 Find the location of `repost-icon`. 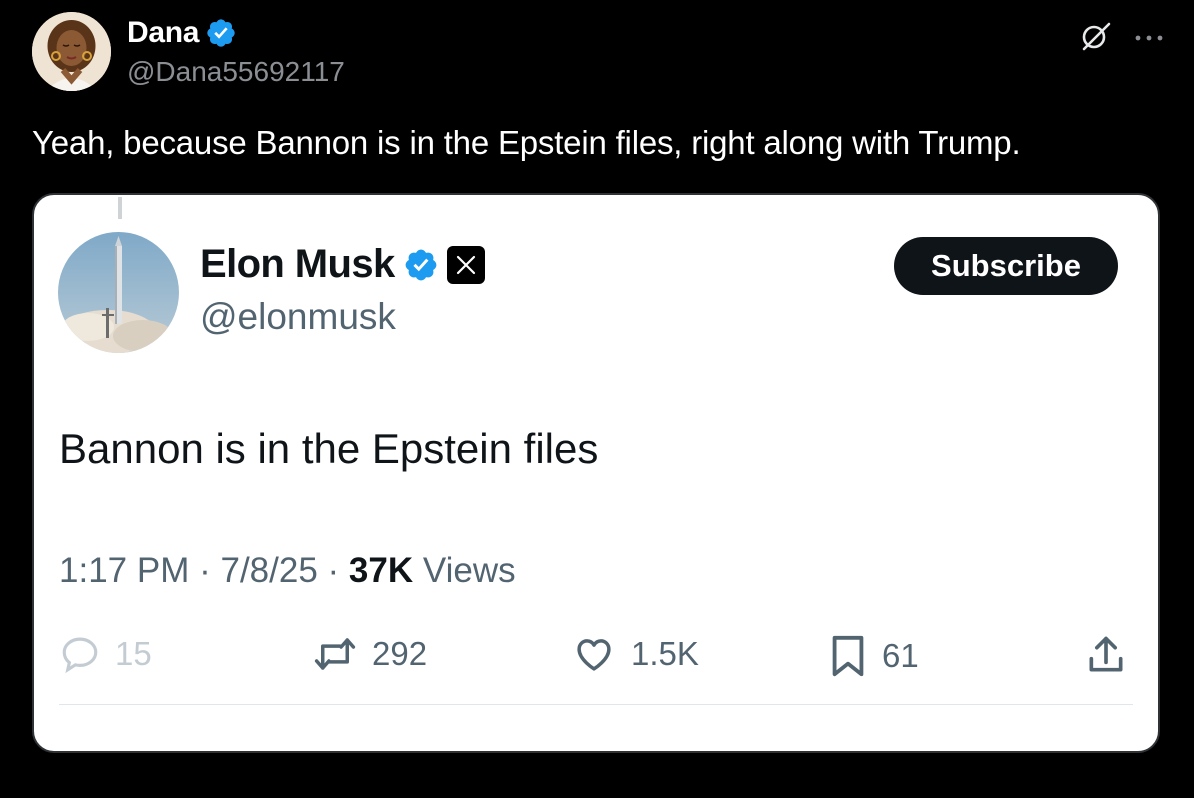

repost-icon is located at coordinates (335, 654).